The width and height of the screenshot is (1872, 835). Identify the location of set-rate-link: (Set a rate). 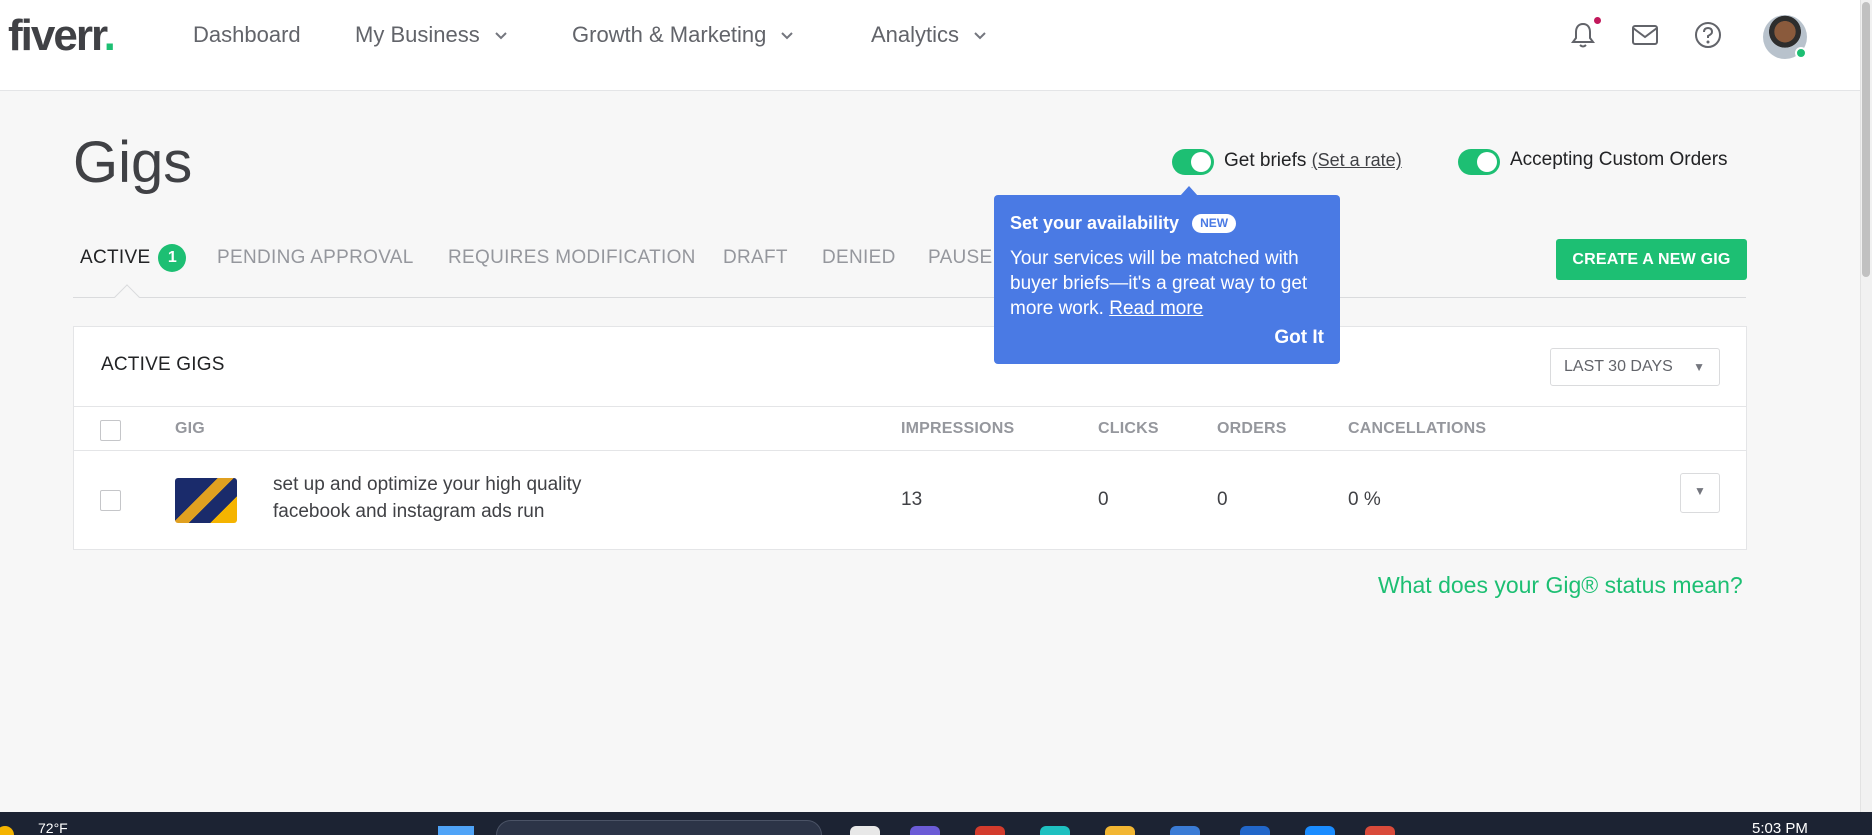
(1357, 160).